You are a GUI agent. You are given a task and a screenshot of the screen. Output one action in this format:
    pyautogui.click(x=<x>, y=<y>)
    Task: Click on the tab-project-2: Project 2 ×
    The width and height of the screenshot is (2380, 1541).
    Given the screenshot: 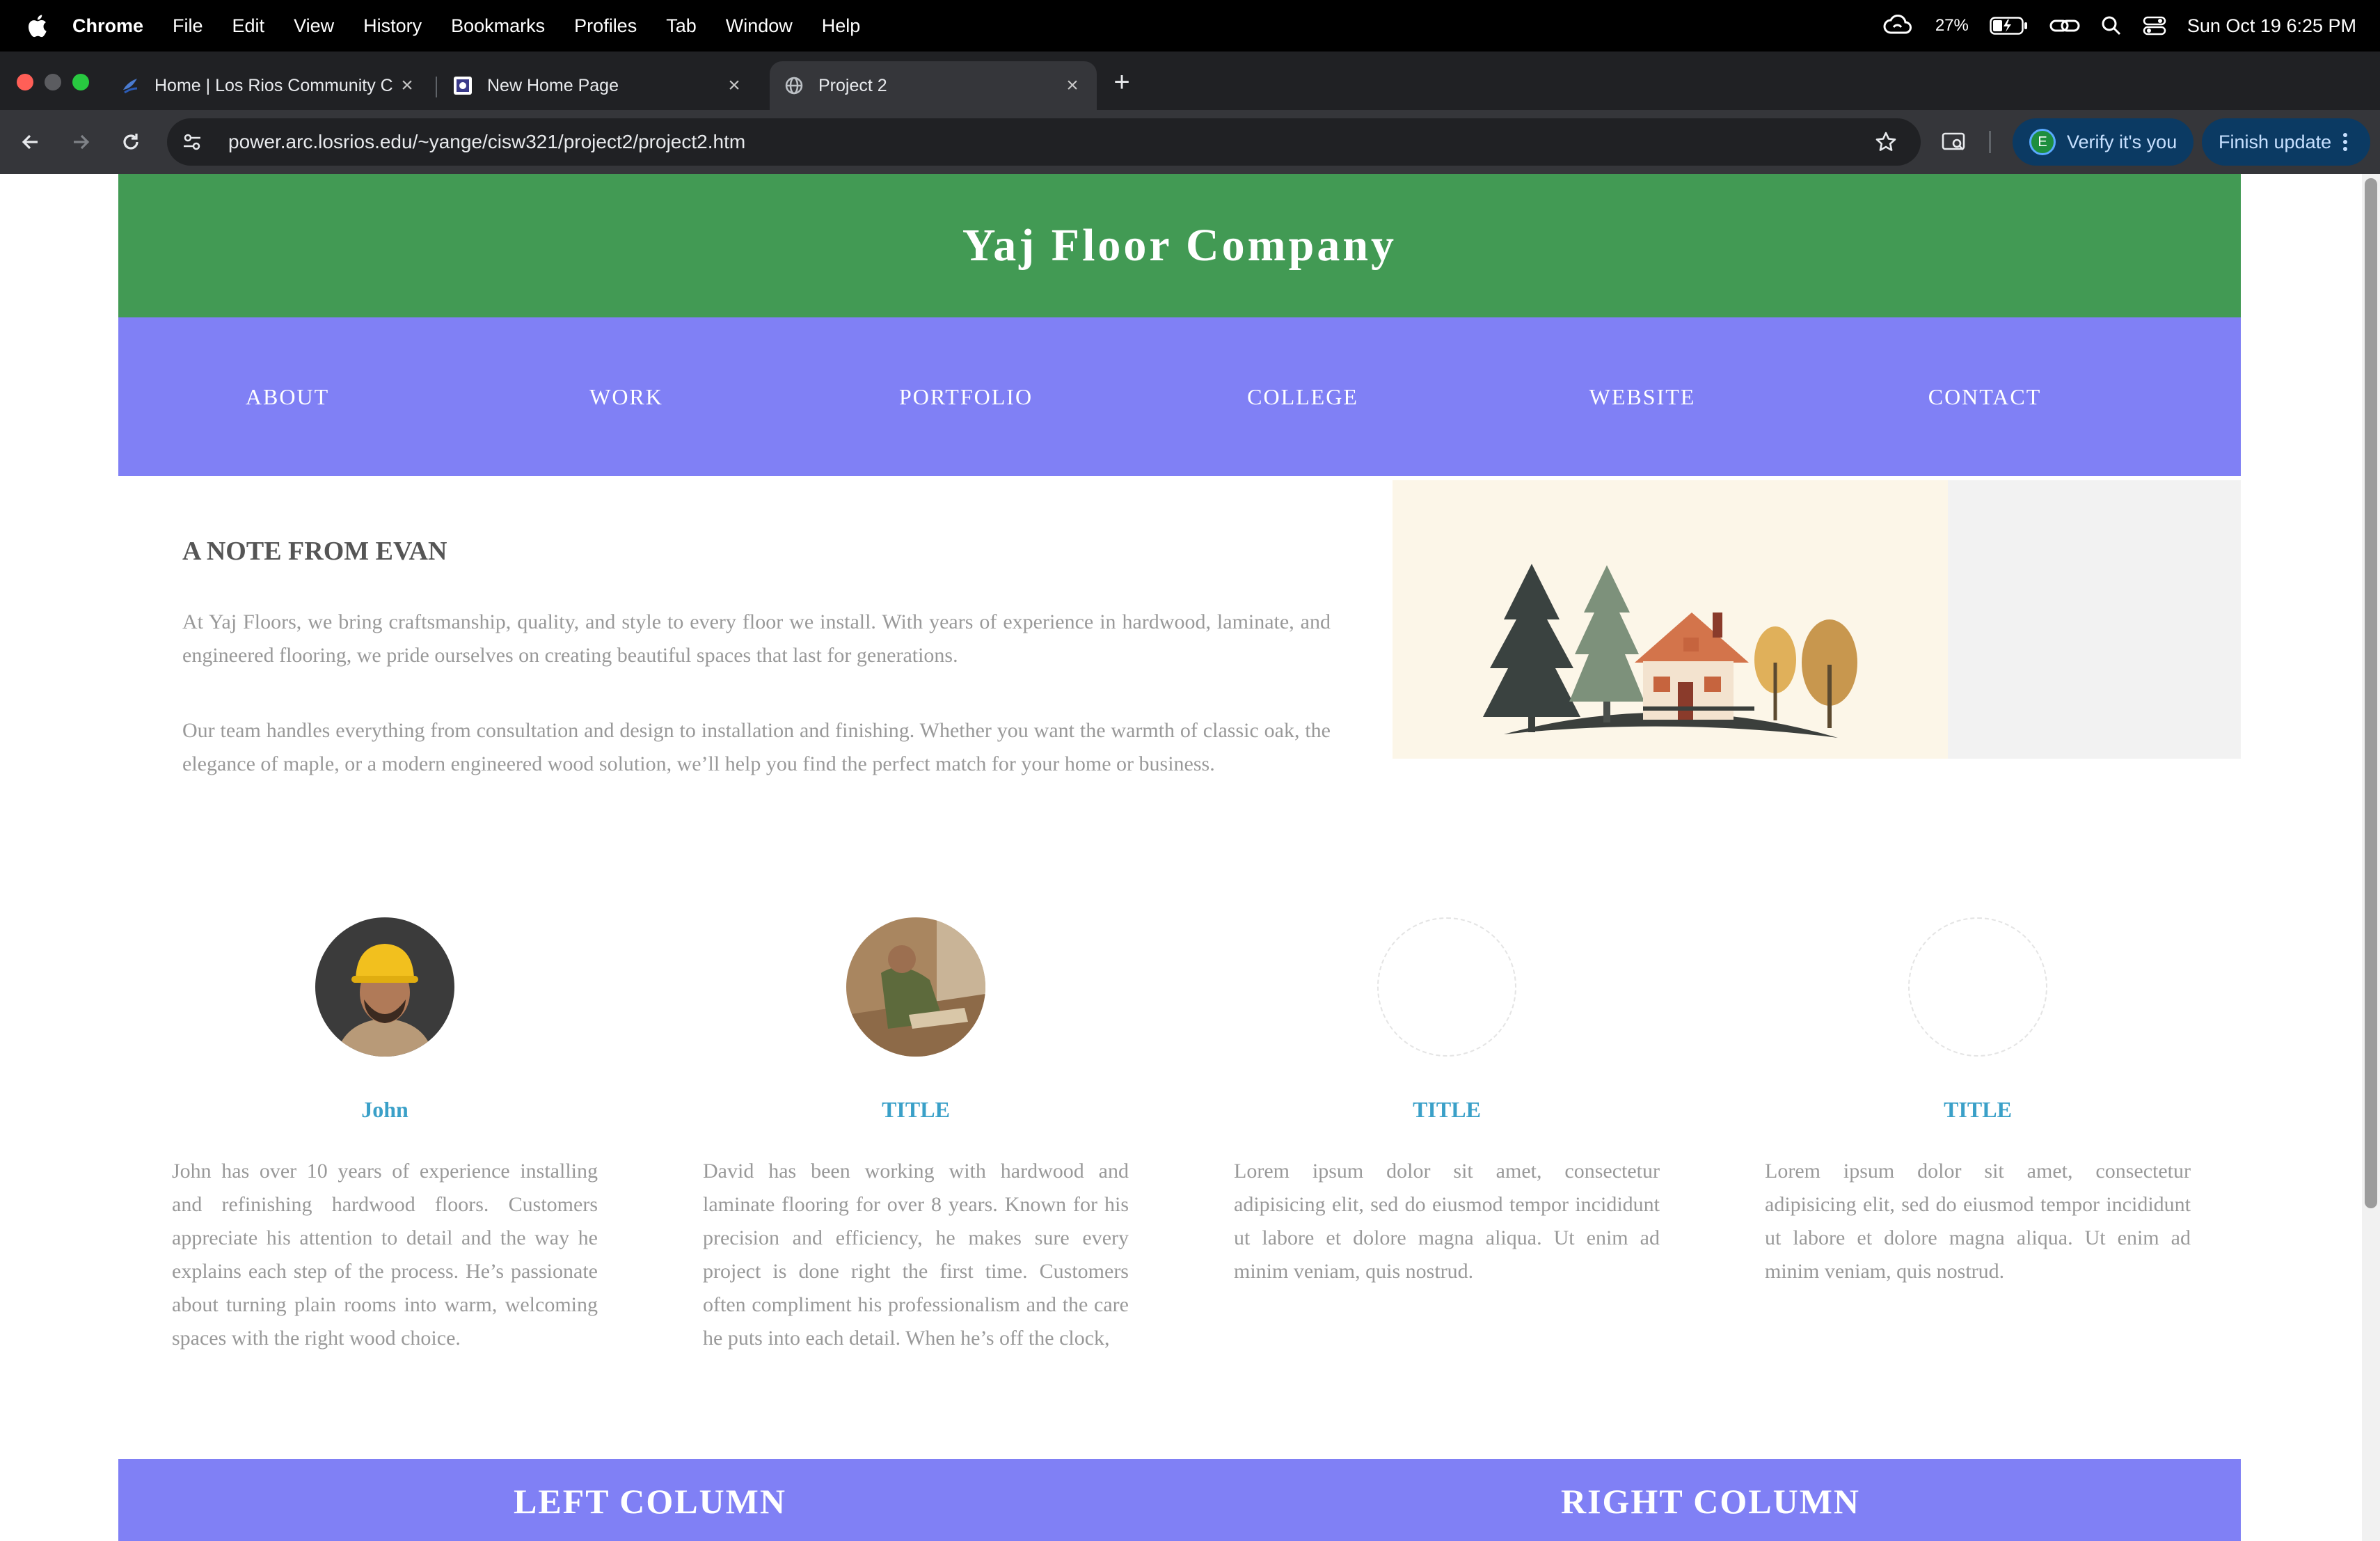 What is the action you would take?
    pyautogui.click(x=933, y=85)
    